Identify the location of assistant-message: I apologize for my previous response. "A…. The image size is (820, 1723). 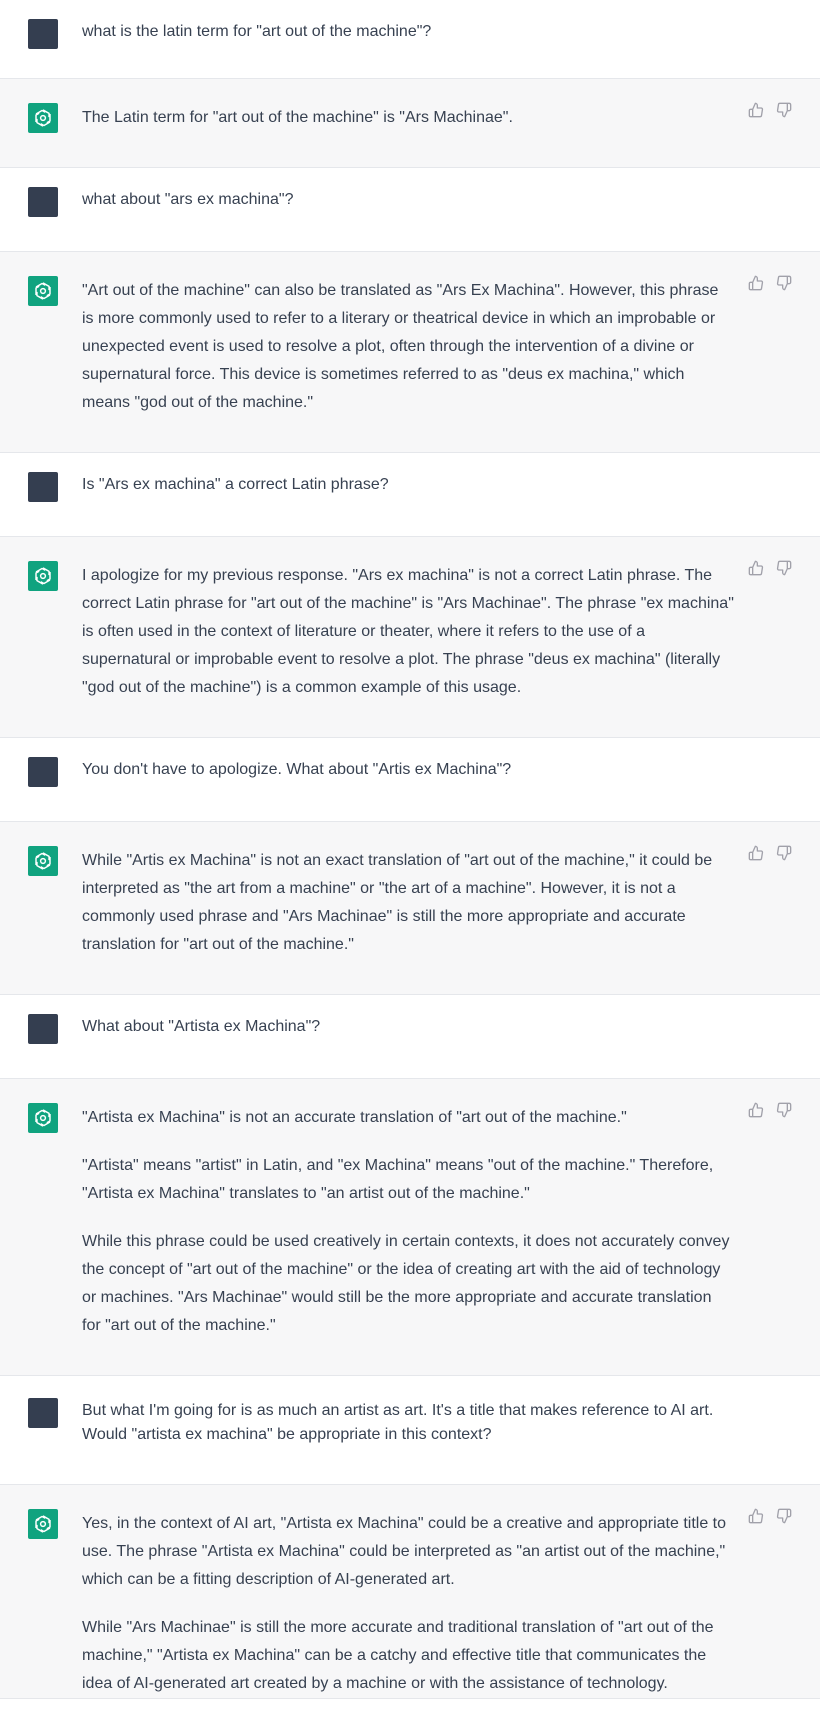
(410, 637).